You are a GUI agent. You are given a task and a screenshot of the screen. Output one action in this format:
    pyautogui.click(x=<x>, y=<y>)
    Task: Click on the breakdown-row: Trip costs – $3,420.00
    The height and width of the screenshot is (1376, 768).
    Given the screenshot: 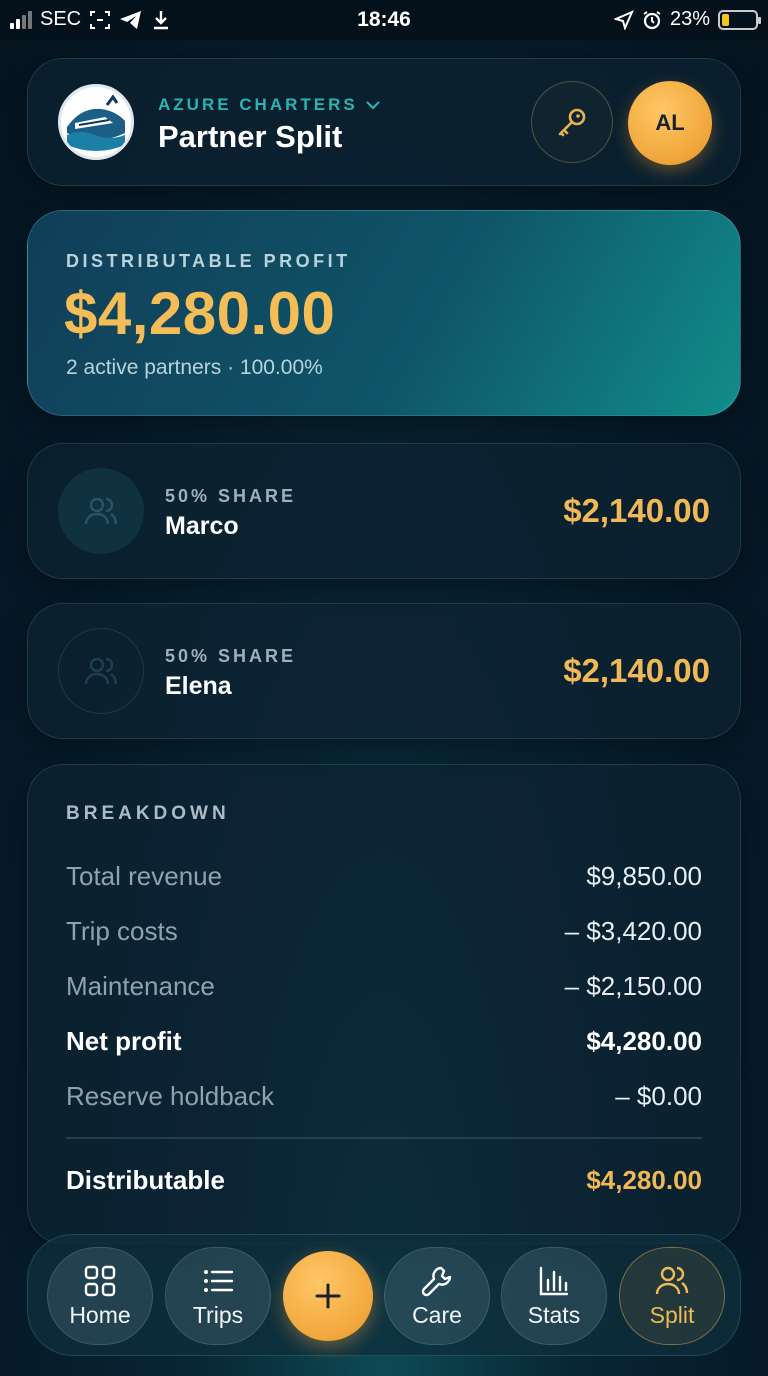 What is the action you would take?
    pyautogui.click(x=384, y=931)
    